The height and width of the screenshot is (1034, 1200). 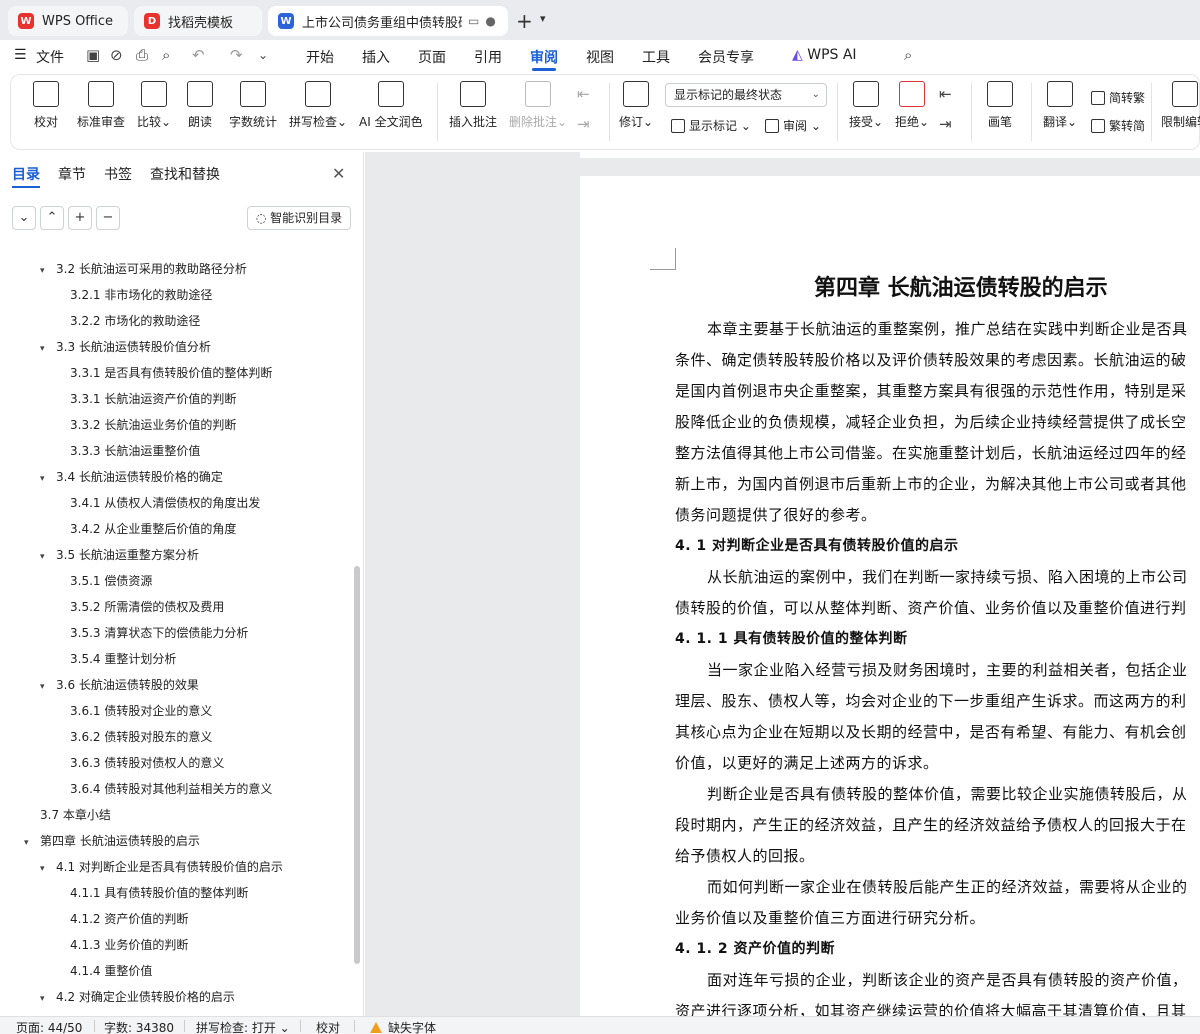 What do you see at coordinates (236, 55) in the screenshot?
I see `redo-icon: ↷` at bounding box center [236, 55].